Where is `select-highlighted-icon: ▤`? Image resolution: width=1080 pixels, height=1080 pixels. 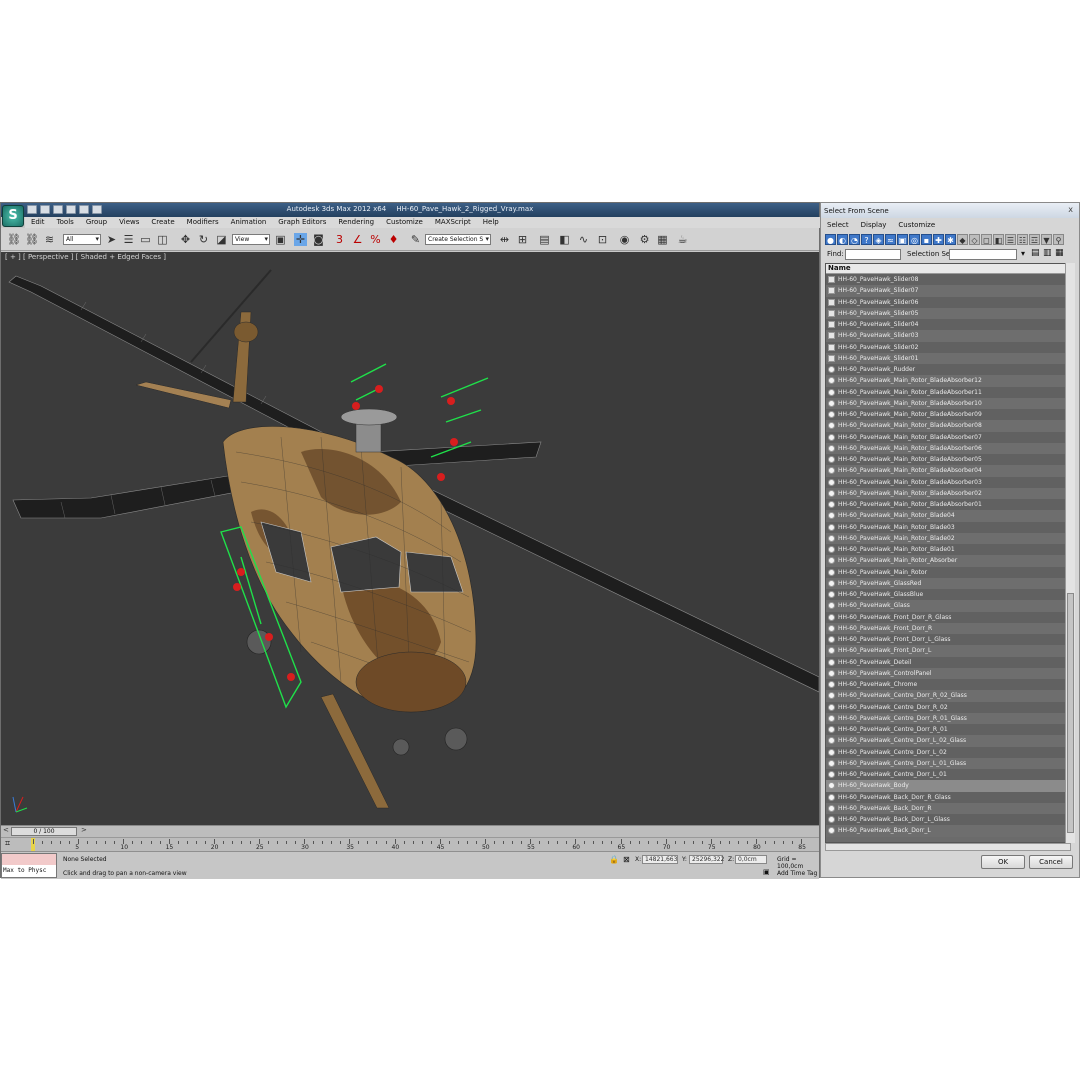
select-highlighted-icon: ▤ is located at coordinates (1035, 253).